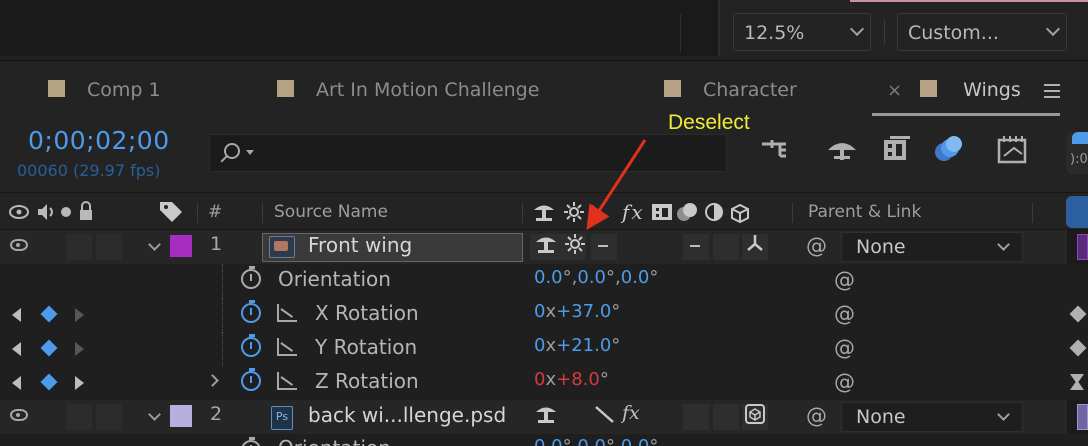 The width and height of the screenshot is (1088, 446). I want to click on tab-wings: × Wings, so click(954, 93).